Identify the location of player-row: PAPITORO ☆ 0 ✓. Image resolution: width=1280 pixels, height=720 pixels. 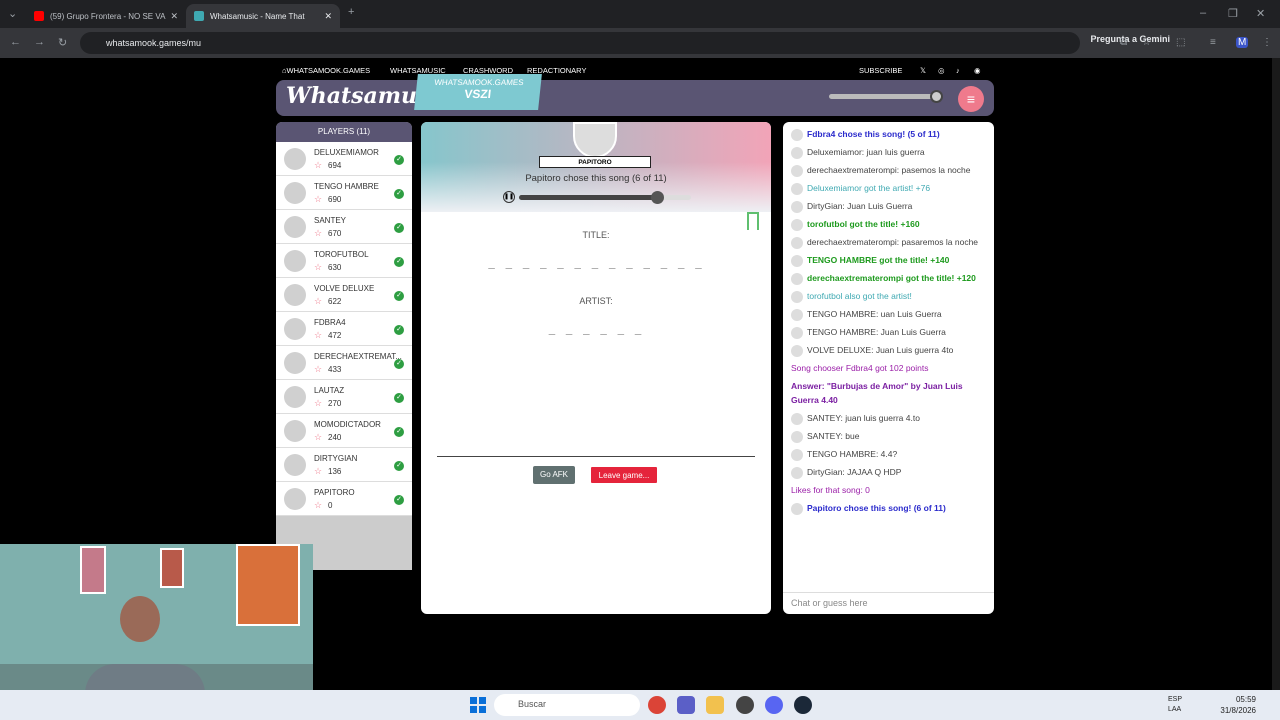
(344, 499).